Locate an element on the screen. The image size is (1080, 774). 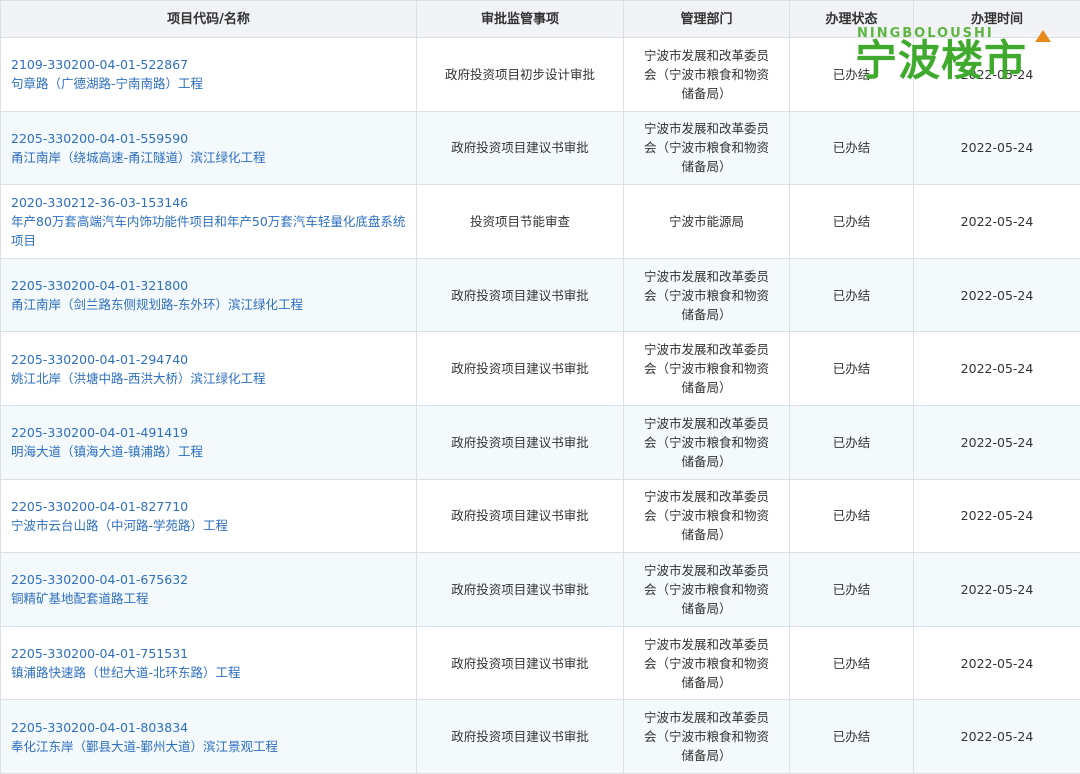
project-name-link: 铜精矿基地配套道路工程 is located at coordinates (209, 598).